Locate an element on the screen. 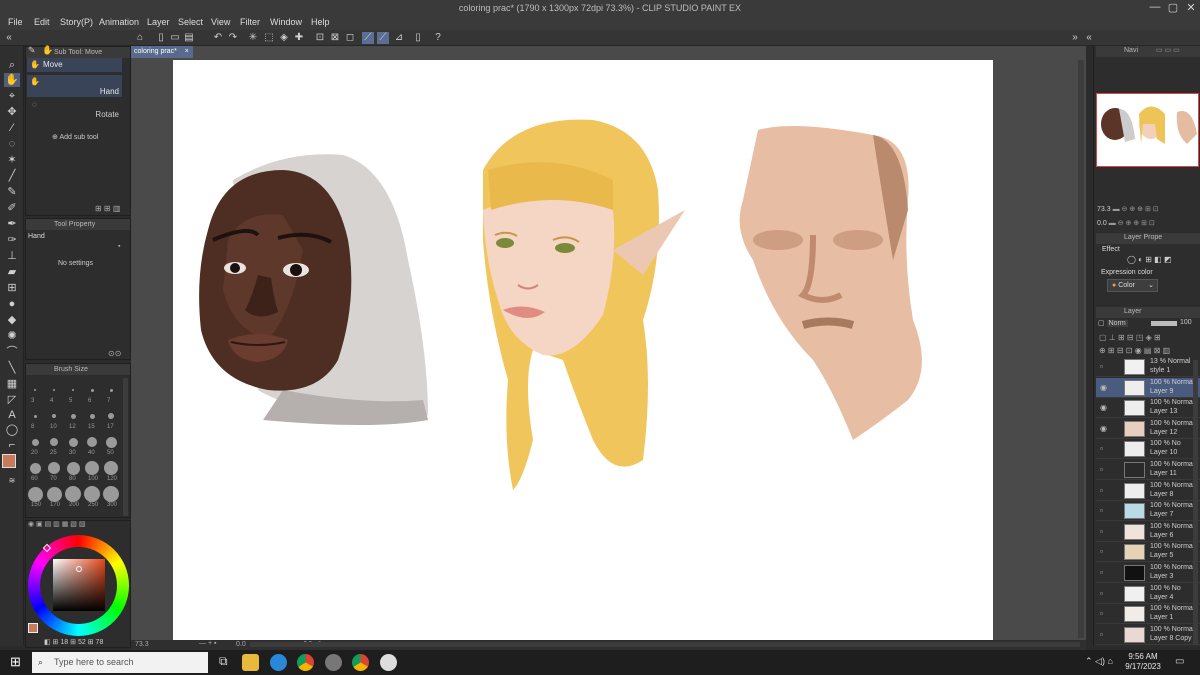 The width and height of the screenshot is (1200, 675). fill-icon: ◈ is located at coordinates (284, 38).